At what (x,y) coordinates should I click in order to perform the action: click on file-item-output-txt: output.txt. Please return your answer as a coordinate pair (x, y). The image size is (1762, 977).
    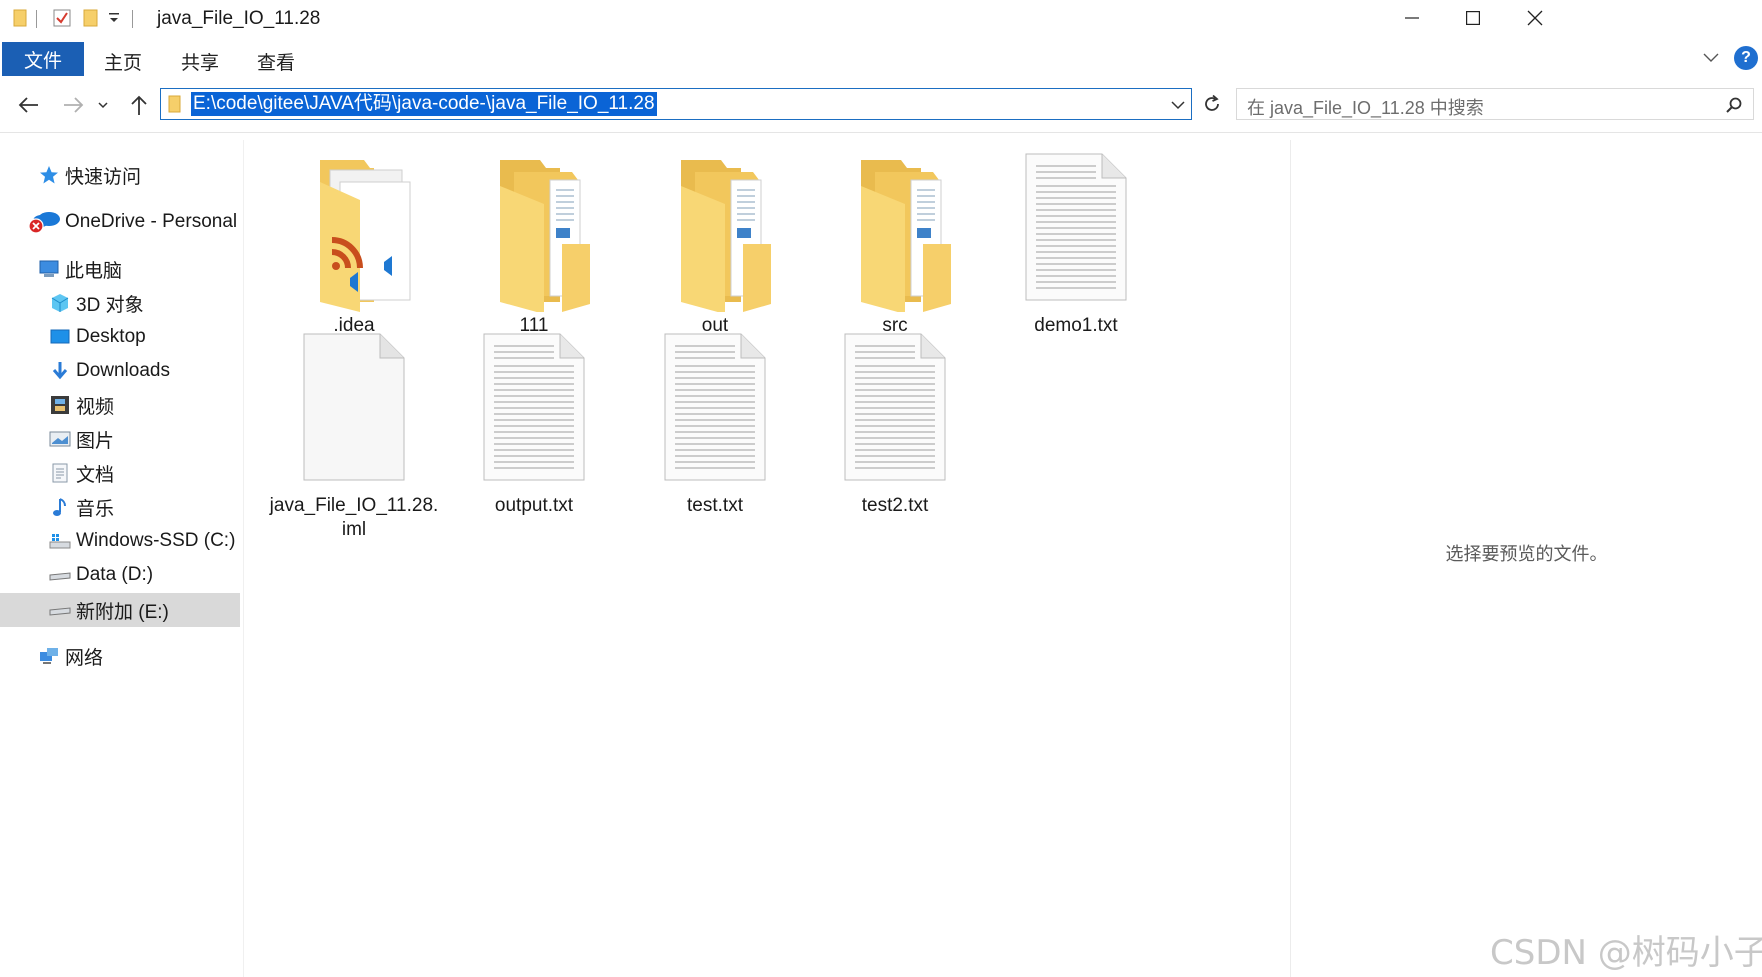
    Looking at the image, I should click on (534, 425).